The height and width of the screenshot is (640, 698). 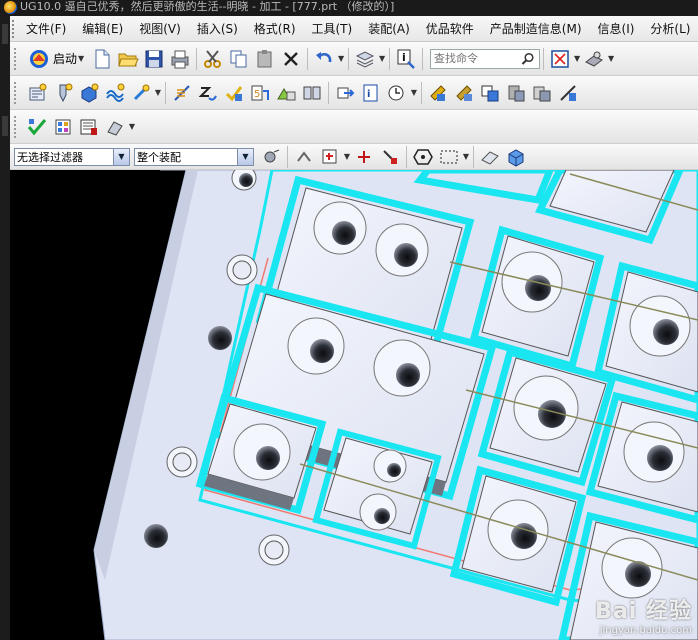 What do you see at coordinates (132, 126) in the screenshot?
I see `navigator-dropdown-icon: ▼` at bounding box center [132, 126].